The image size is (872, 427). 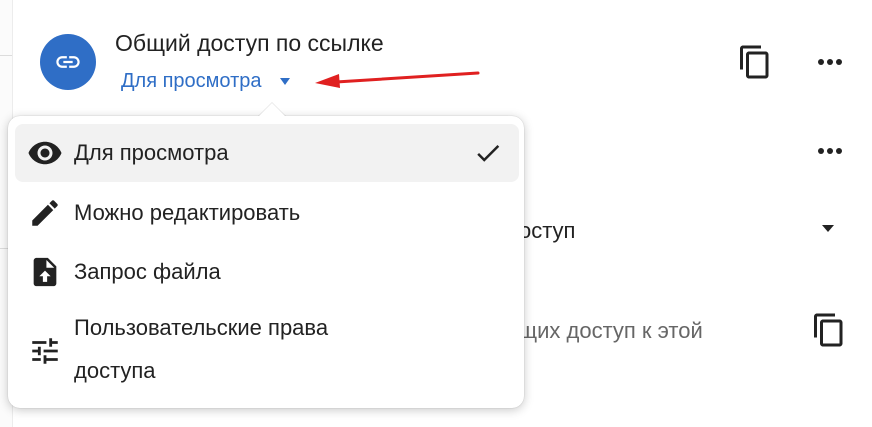 I want to click on share-link-more-button, so click(x=830, y=62).